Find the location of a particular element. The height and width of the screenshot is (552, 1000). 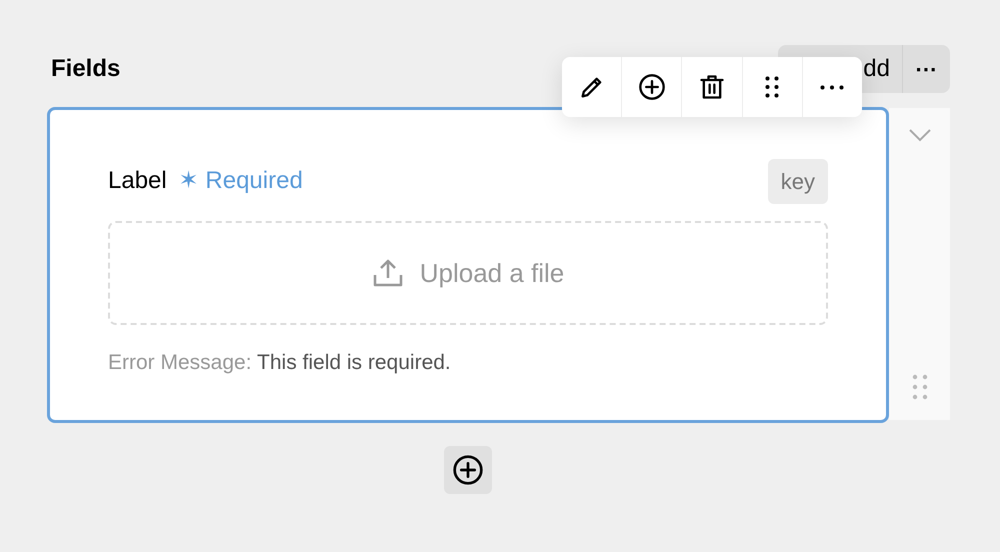

section-title: Fields is located at coordinates (85, 69).